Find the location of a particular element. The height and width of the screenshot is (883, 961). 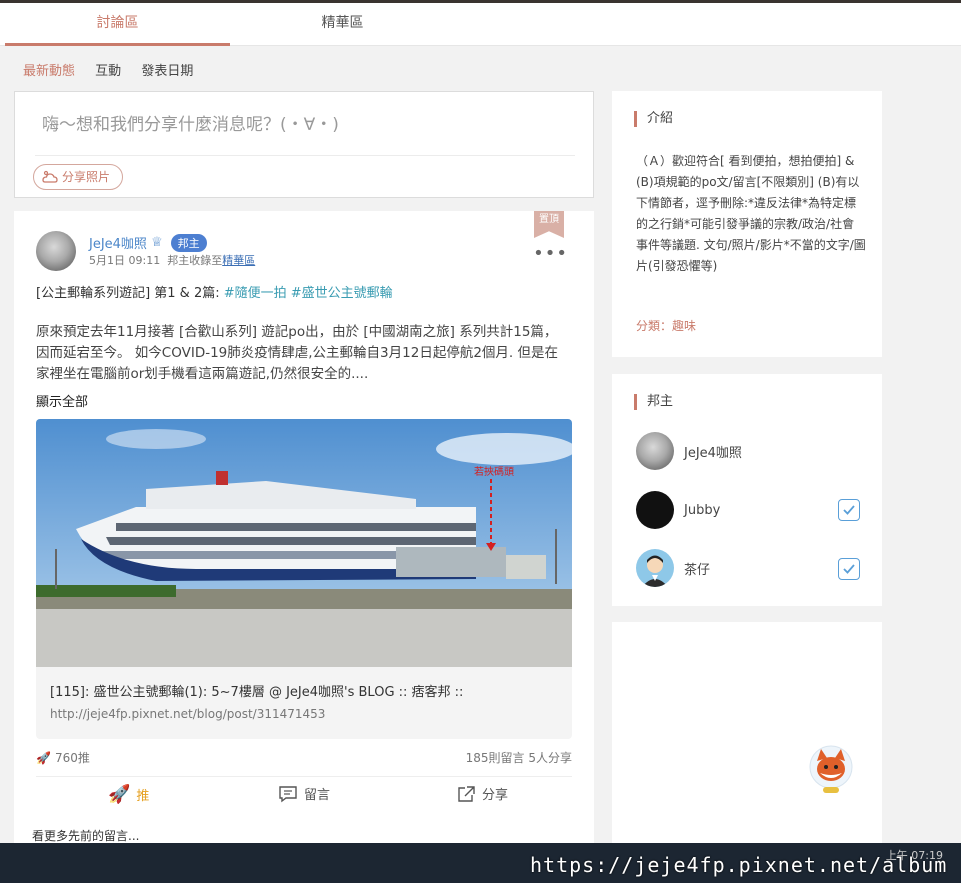

post-author-row: JeJe4咖照 ♕ 邦主 is located at coordinates (148, 242).